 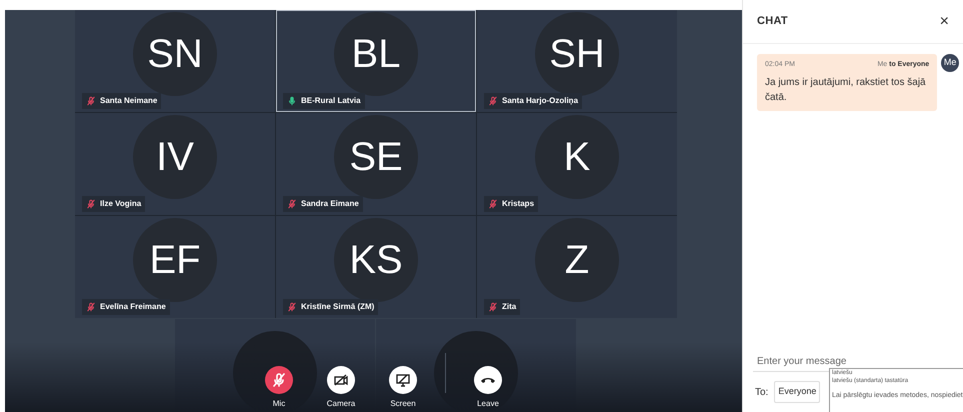 I want to click on video-tile: Z Zita, so click(x=577, y=267).